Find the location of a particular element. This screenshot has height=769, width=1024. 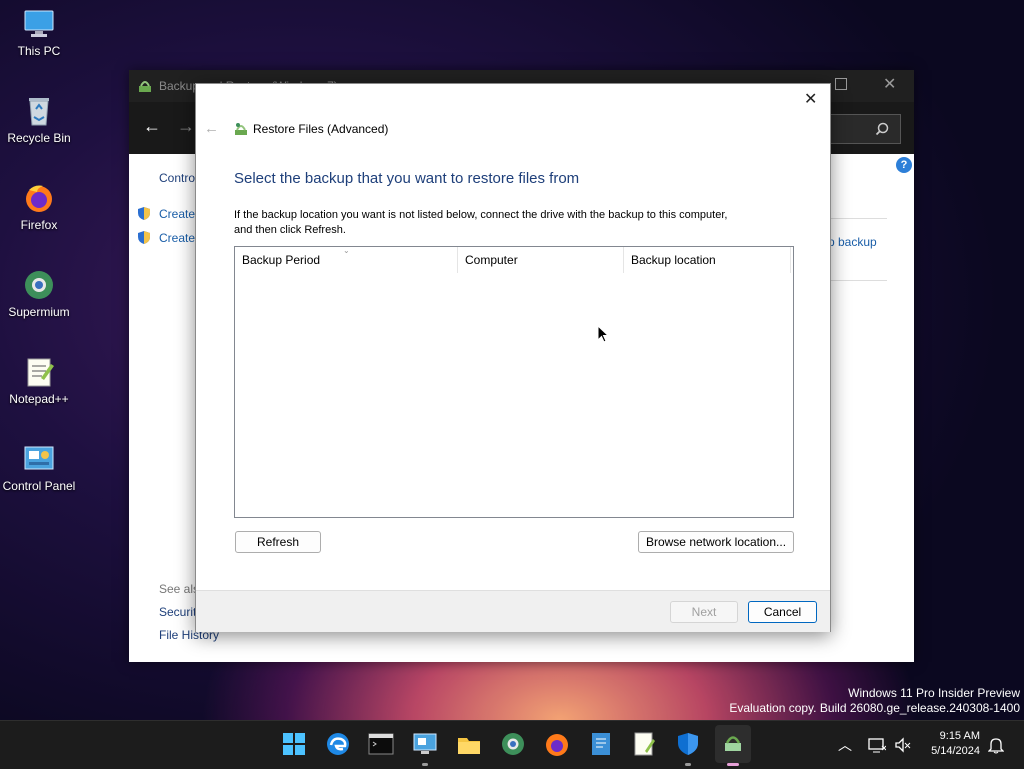

volume-muted-icon is located at coordinates (903, 745).